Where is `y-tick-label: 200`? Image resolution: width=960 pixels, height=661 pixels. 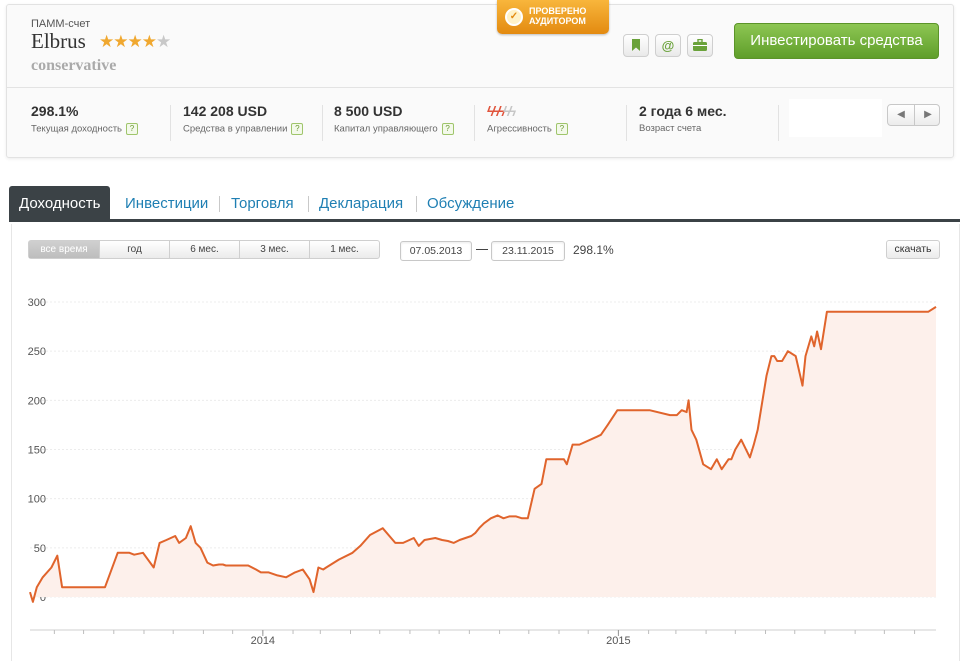 y-tick-label: 200 is located at coordinates (37, 401).